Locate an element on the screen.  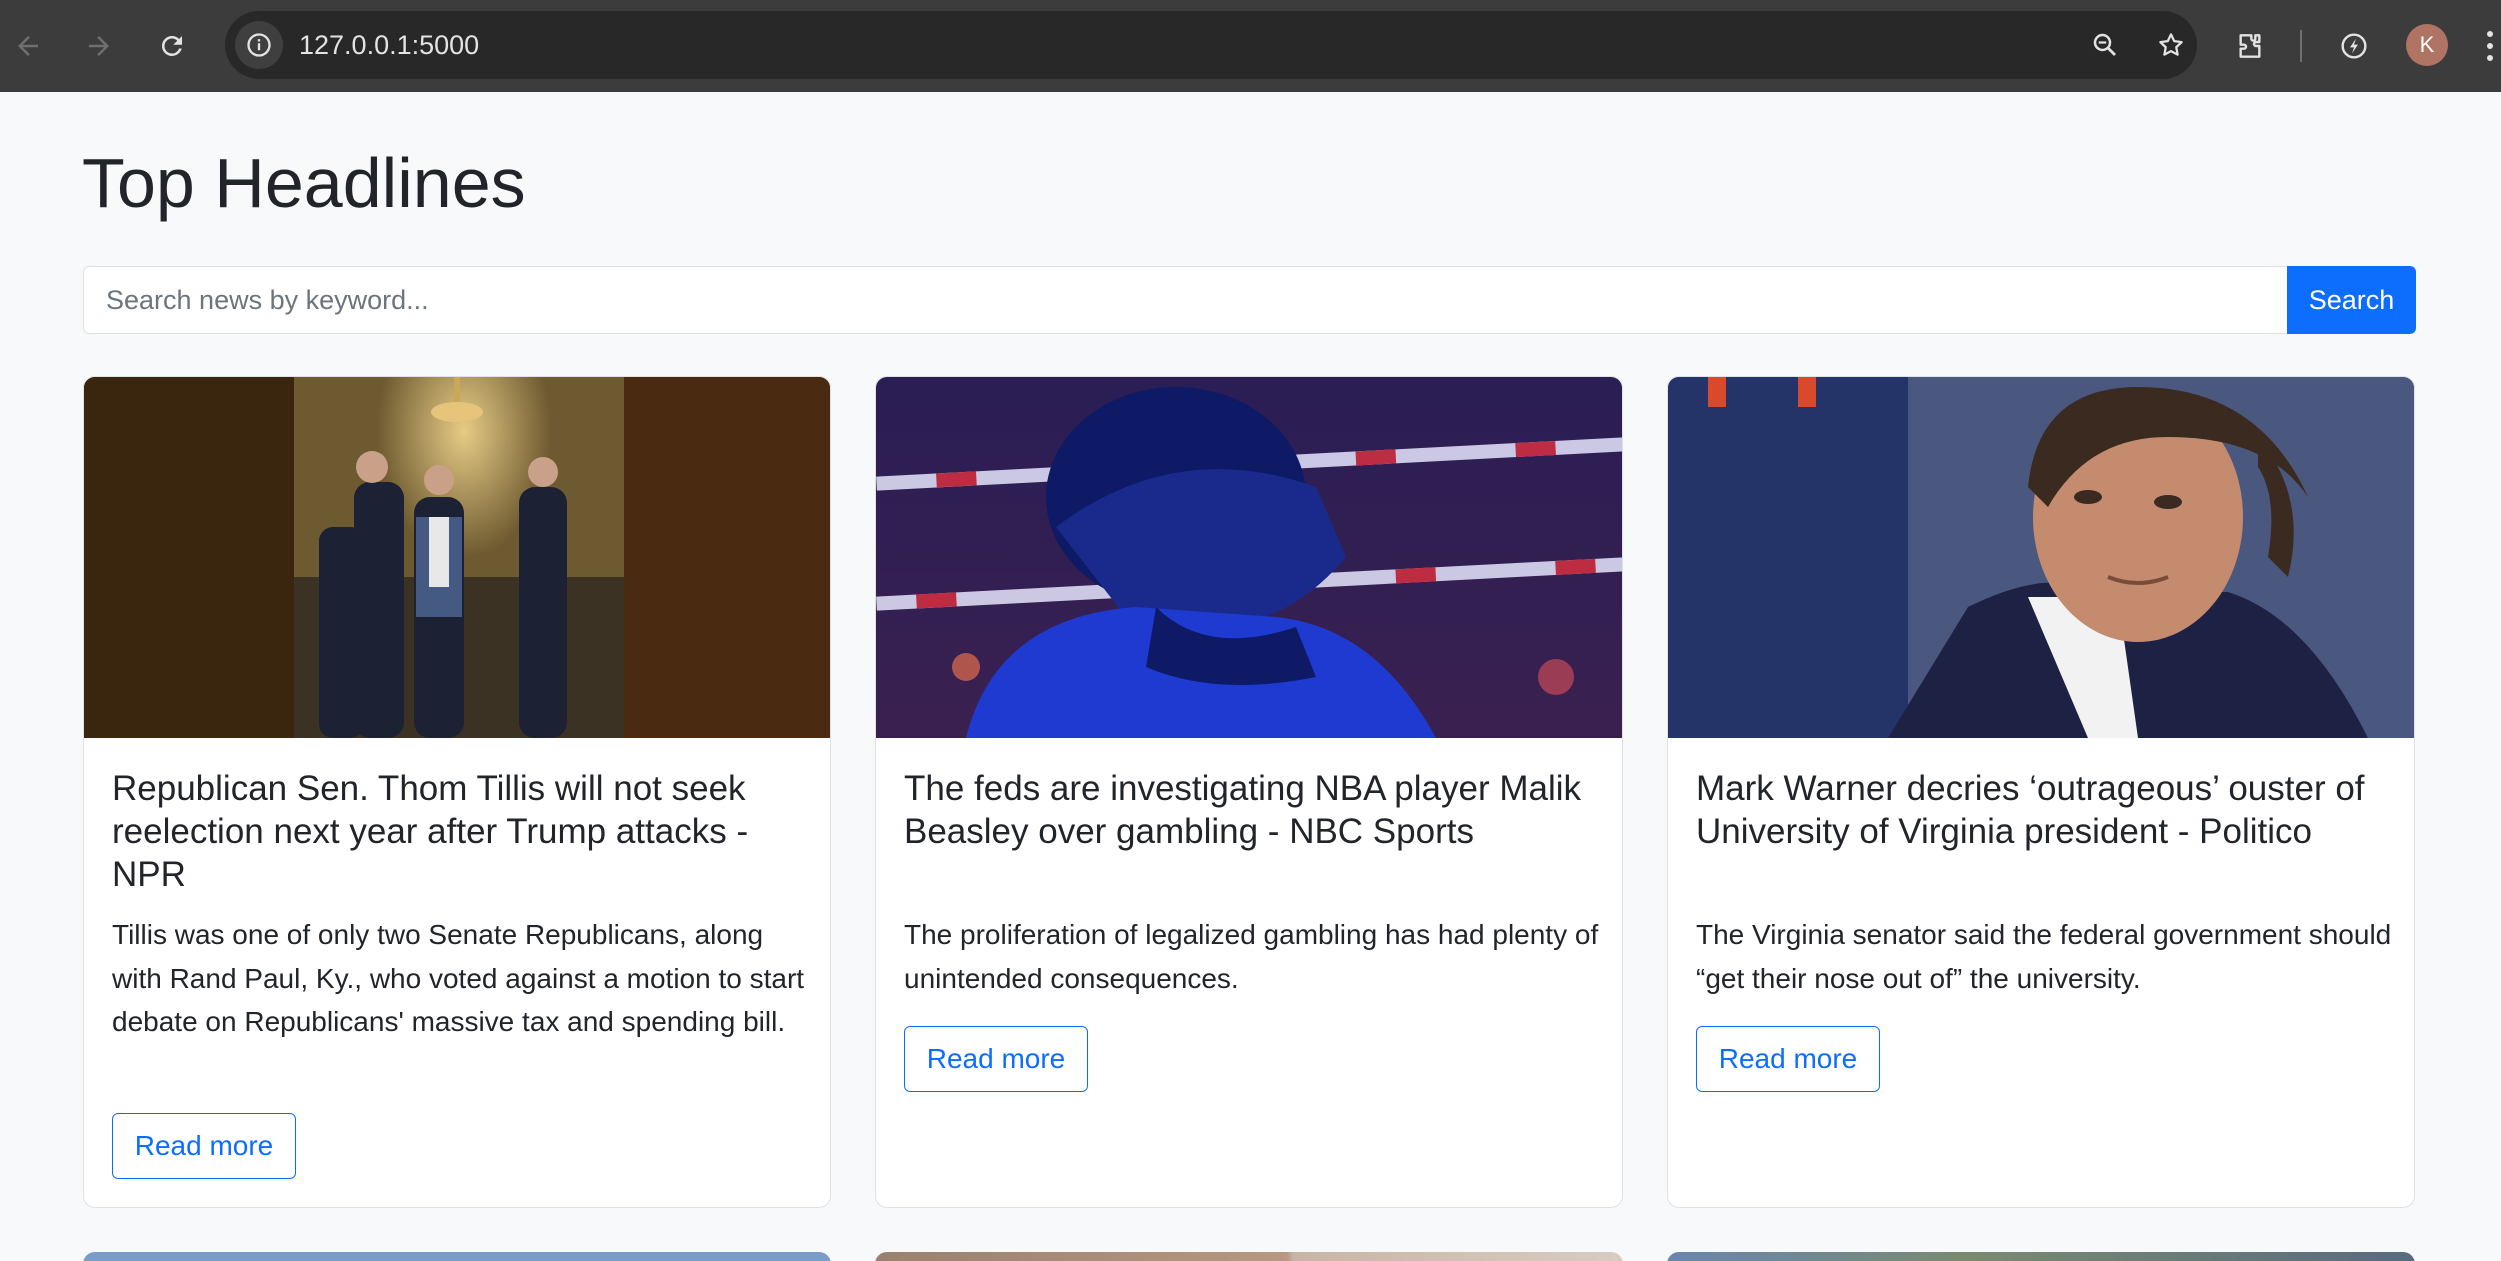
browser-toolbar: 127.0.0.1:5000 K is located at coordinates (1250, 46).